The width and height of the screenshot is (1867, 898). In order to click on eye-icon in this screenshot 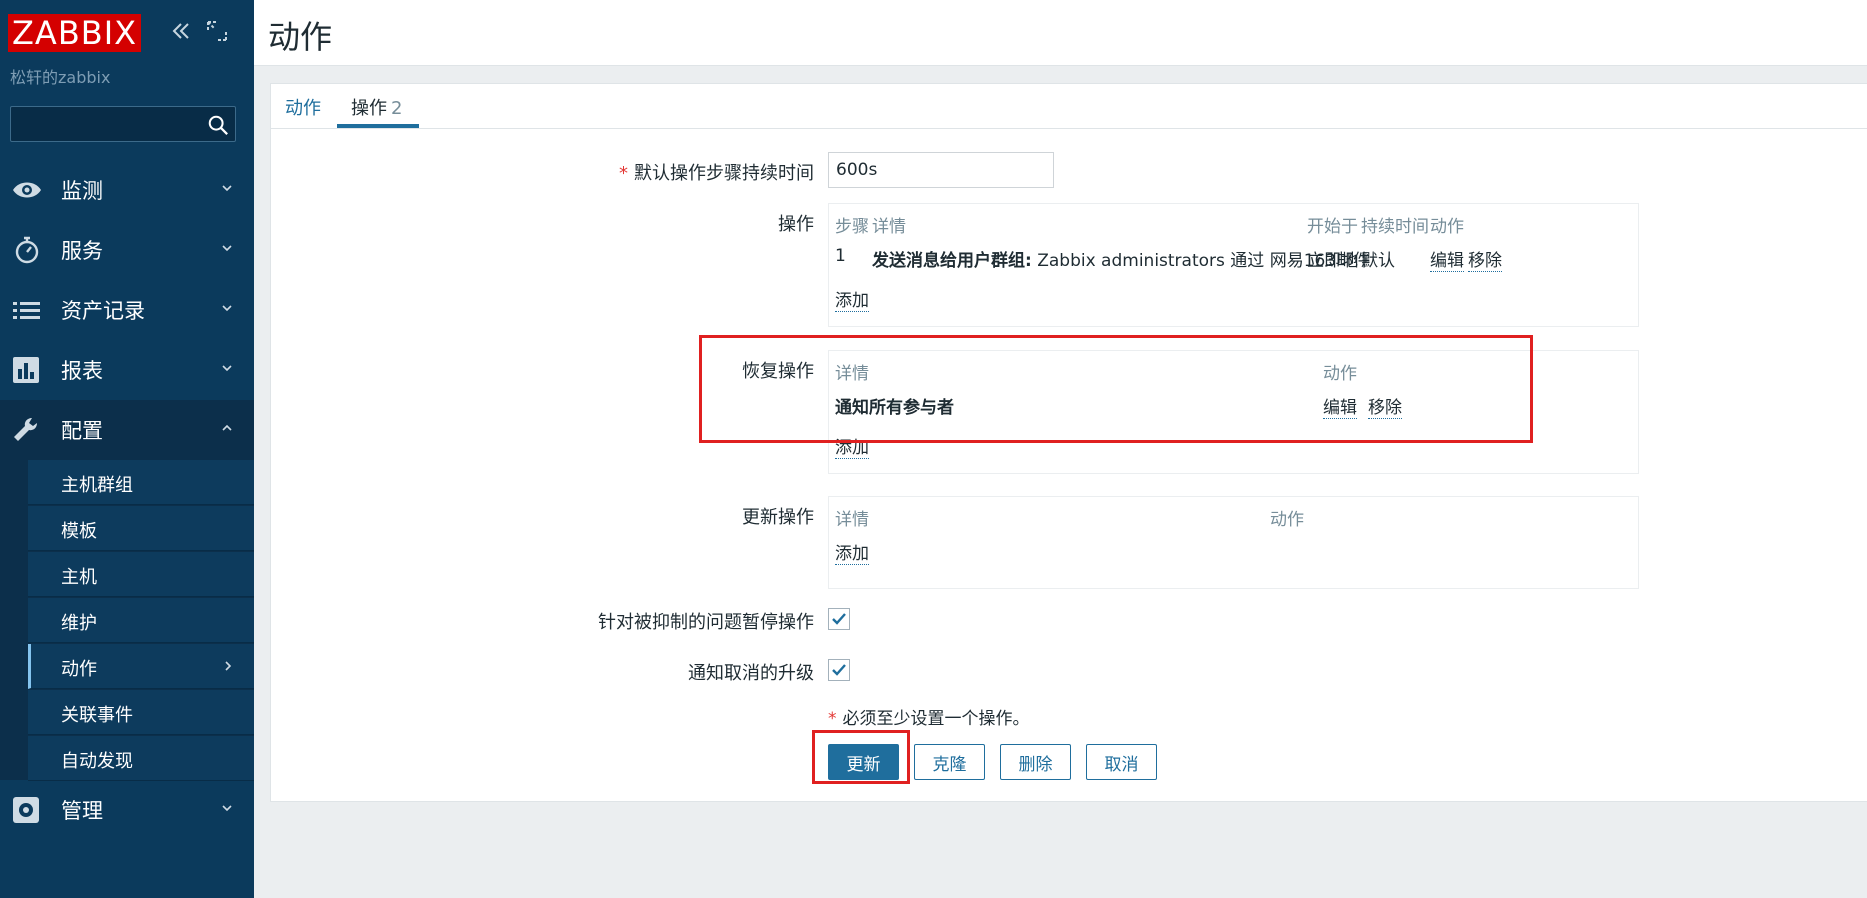, I will do `click(27, 190)`.